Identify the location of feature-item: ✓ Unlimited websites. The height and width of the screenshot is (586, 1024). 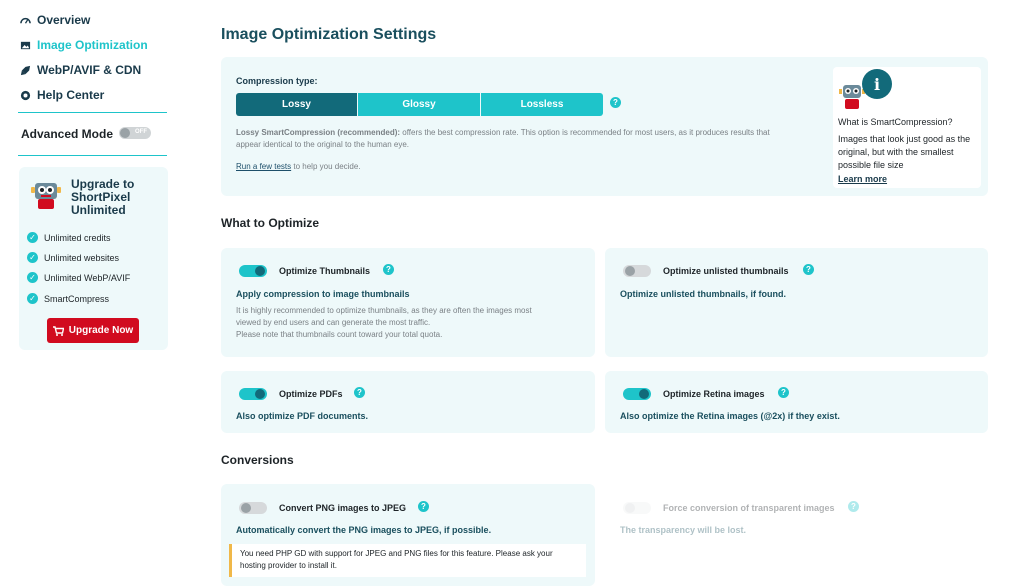
(73, 257).